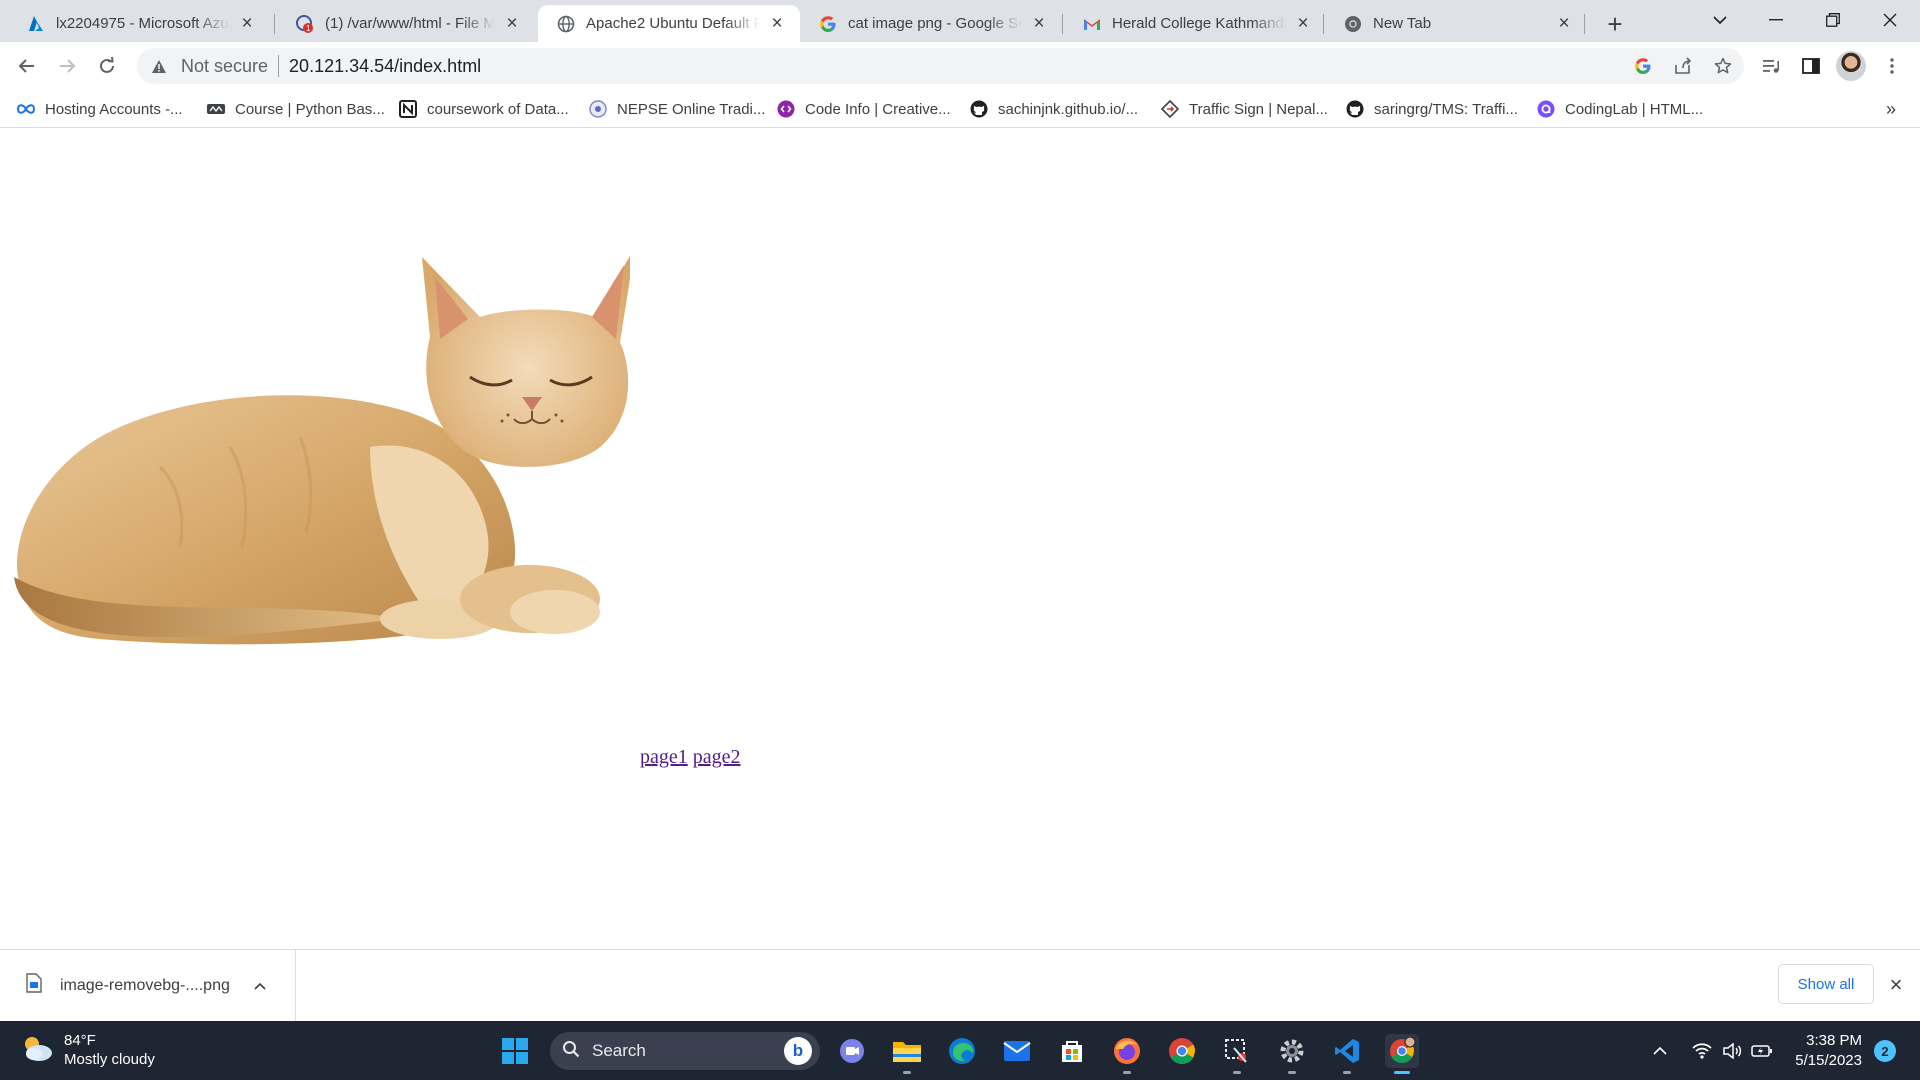  I want to click on tab-apache-default: Apache2 Ubuntu Default Page ×, so click(669, 23).